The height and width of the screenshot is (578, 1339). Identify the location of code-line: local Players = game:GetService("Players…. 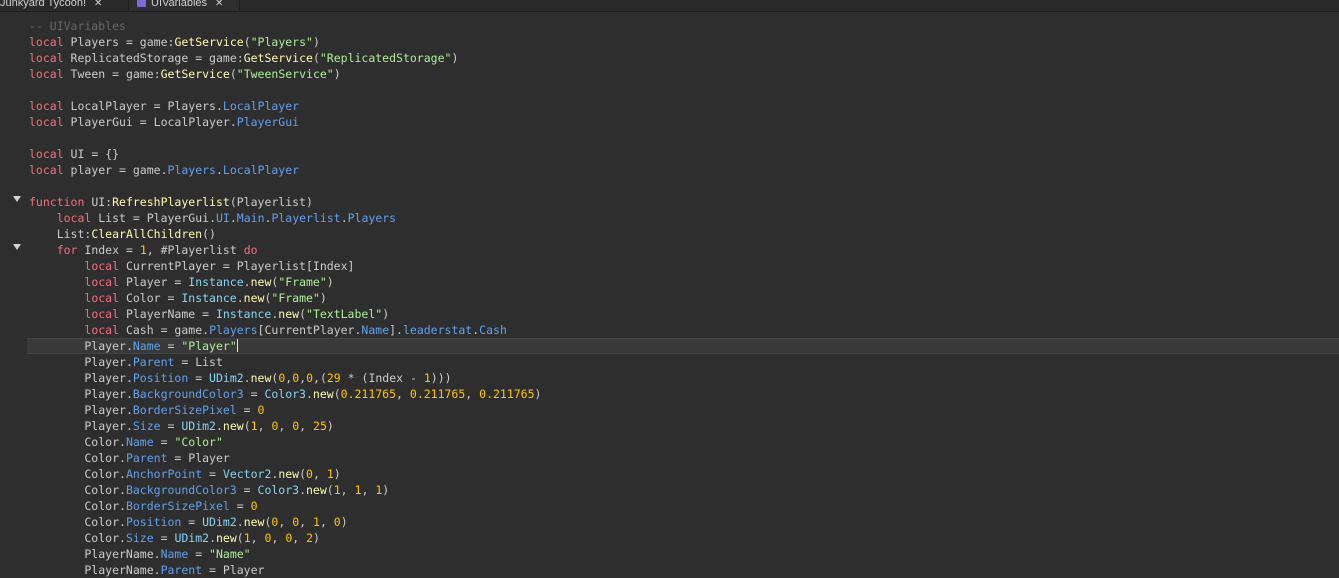
(684, 42).